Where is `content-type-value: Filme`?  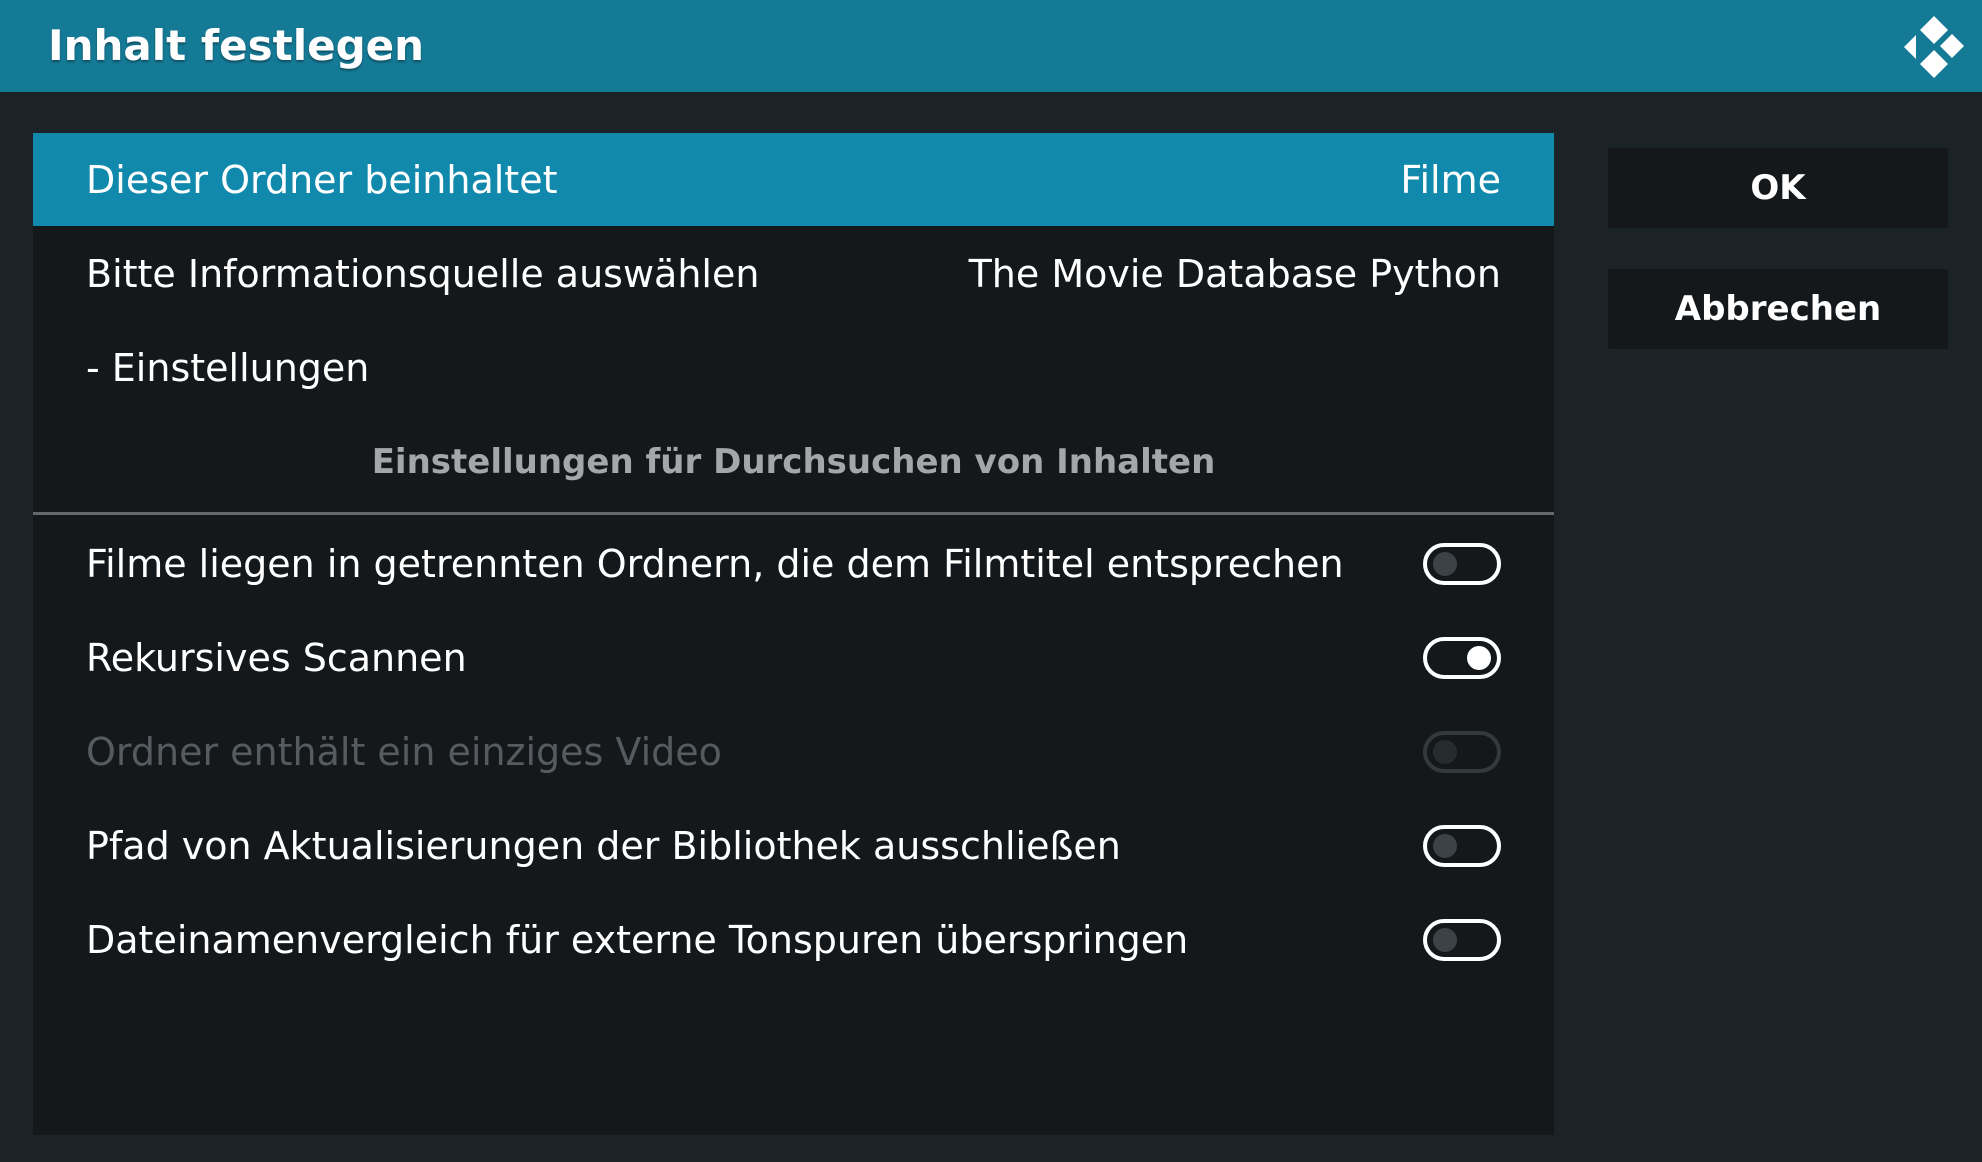 content-type-value: Filme is located at coordinates (1450, 179).